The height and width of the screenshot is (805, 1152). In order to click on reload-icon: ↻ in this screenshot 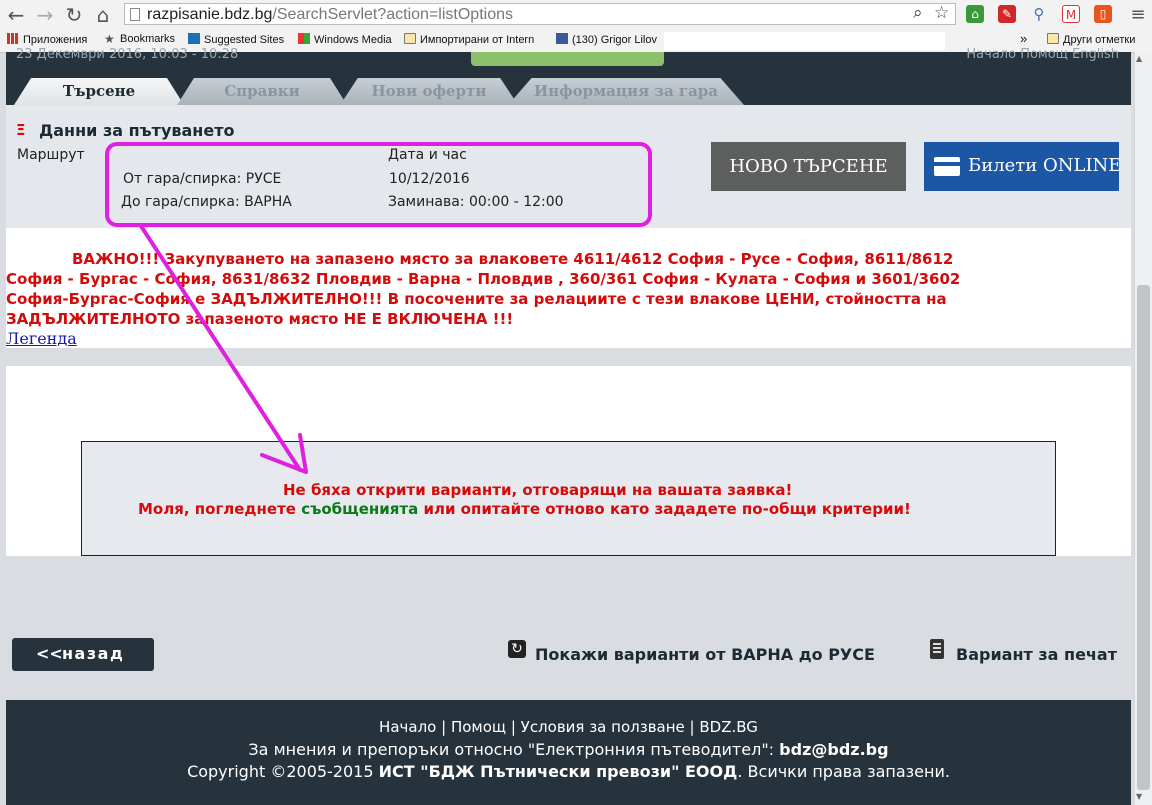, I will do `click(74, 15)`.